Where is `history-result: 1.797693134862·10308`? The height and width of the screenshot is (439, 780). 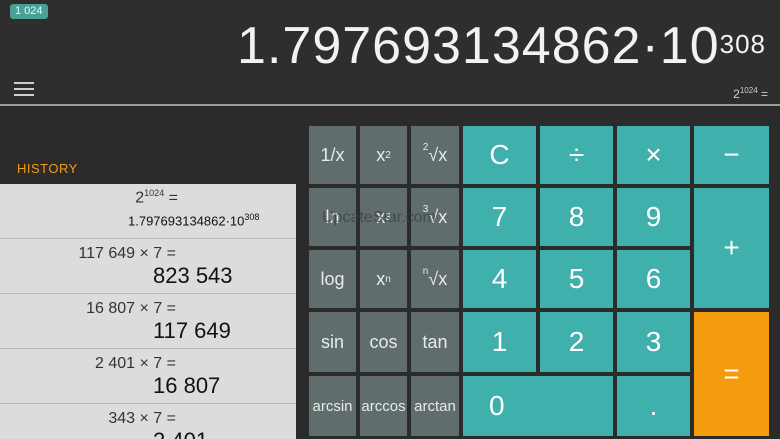 history-result: 1.797693134862·10308 is located at coordinates (193, 220).